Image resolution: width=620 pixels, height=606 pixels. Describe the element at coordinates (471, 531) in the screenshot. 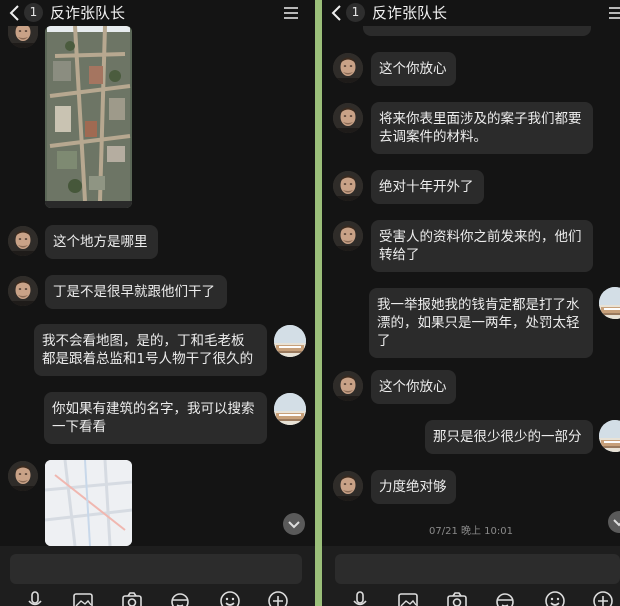

I see `message-timestamp: 07/21 晚上 10:01` at that location.